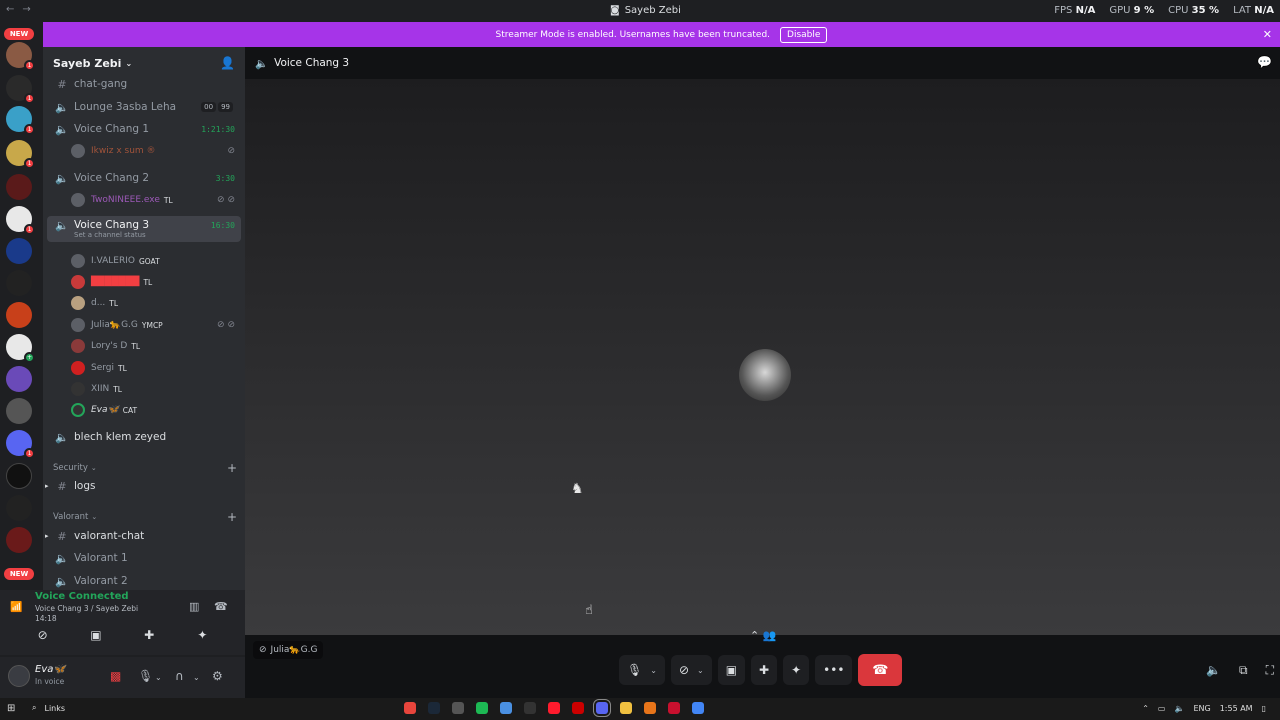 Image resolution: width=1280 pixels, height=720 pixels. Describe the element at coordinates (144, 437) in the screenshot. I see `channel-blech: 🔈 blech klem zeyed` at that location.